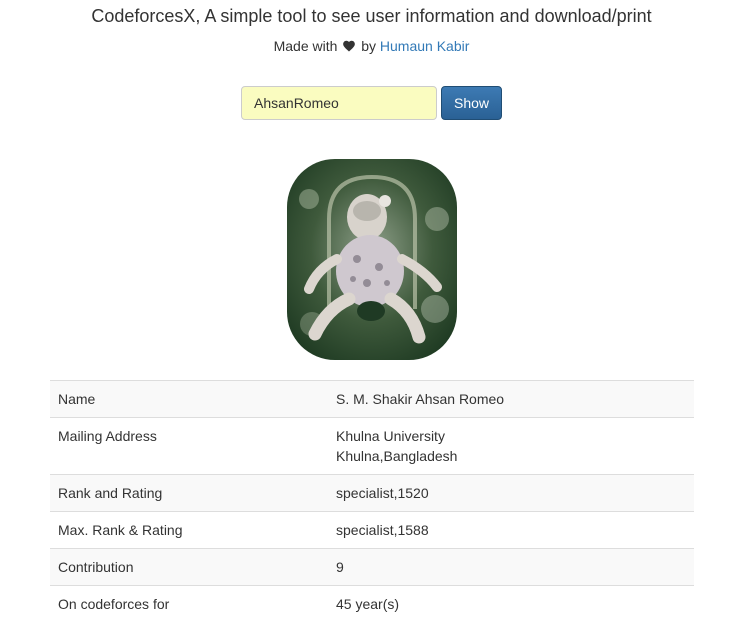 Image resolution: width=755 pixels, height=626 pixels. I want to click on row-label: Max. Rank & Rating, so click(189, 530).